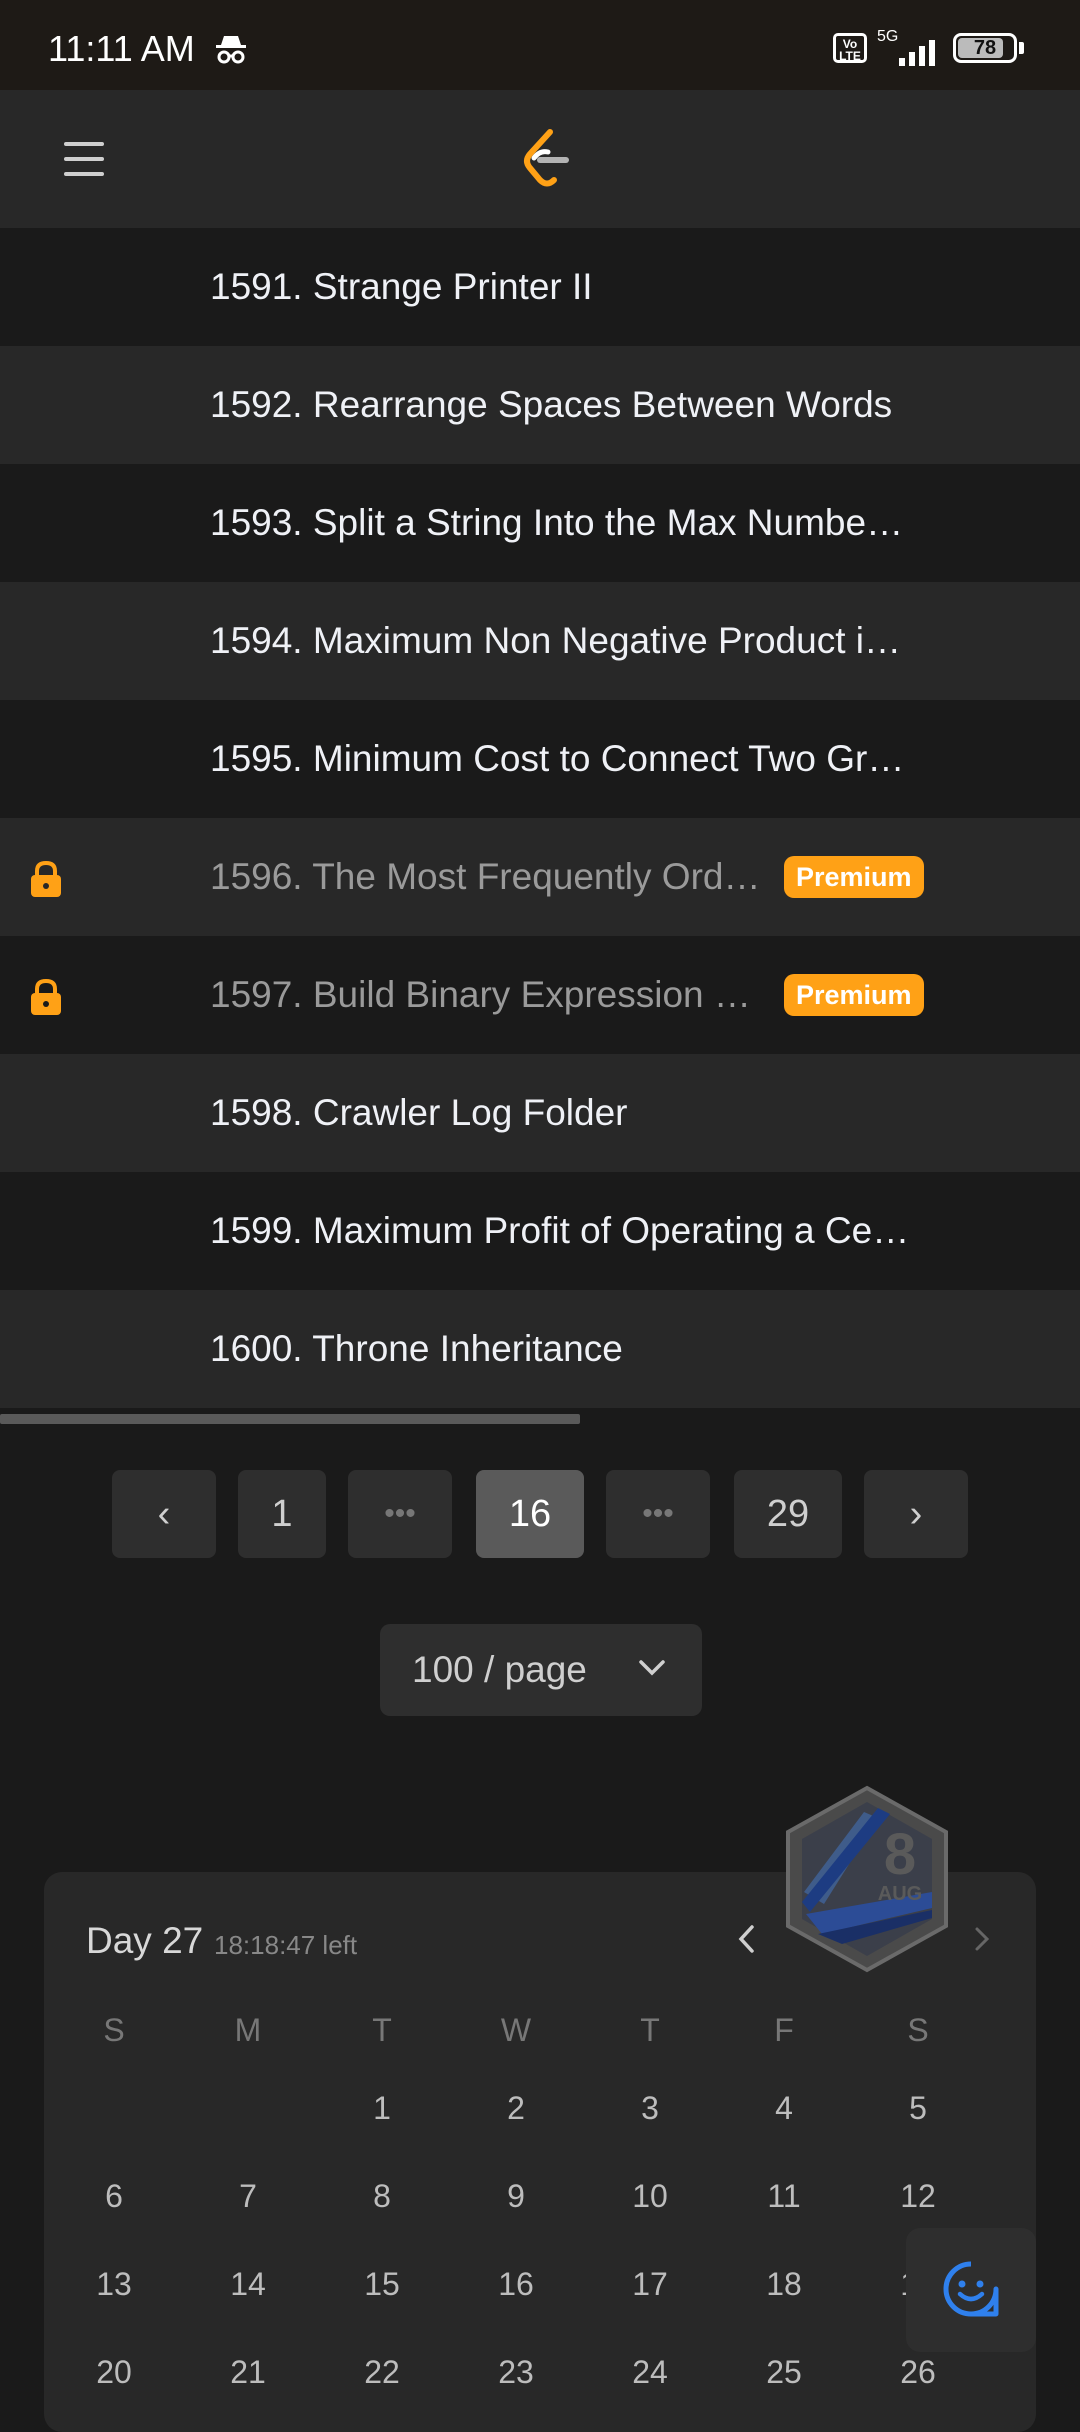  I want to click on next-page-button: ›, so click(916, 1514).